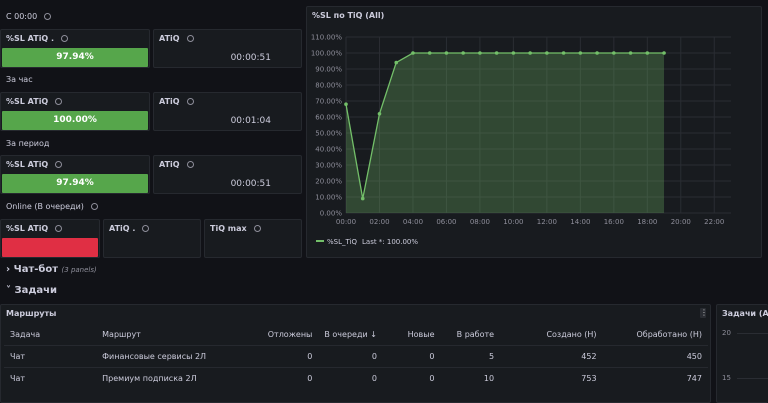  Describe the element at coordinates (390, 242) in the screenshot. I see `legend-last-value: Last *: 100.00%` at that location.